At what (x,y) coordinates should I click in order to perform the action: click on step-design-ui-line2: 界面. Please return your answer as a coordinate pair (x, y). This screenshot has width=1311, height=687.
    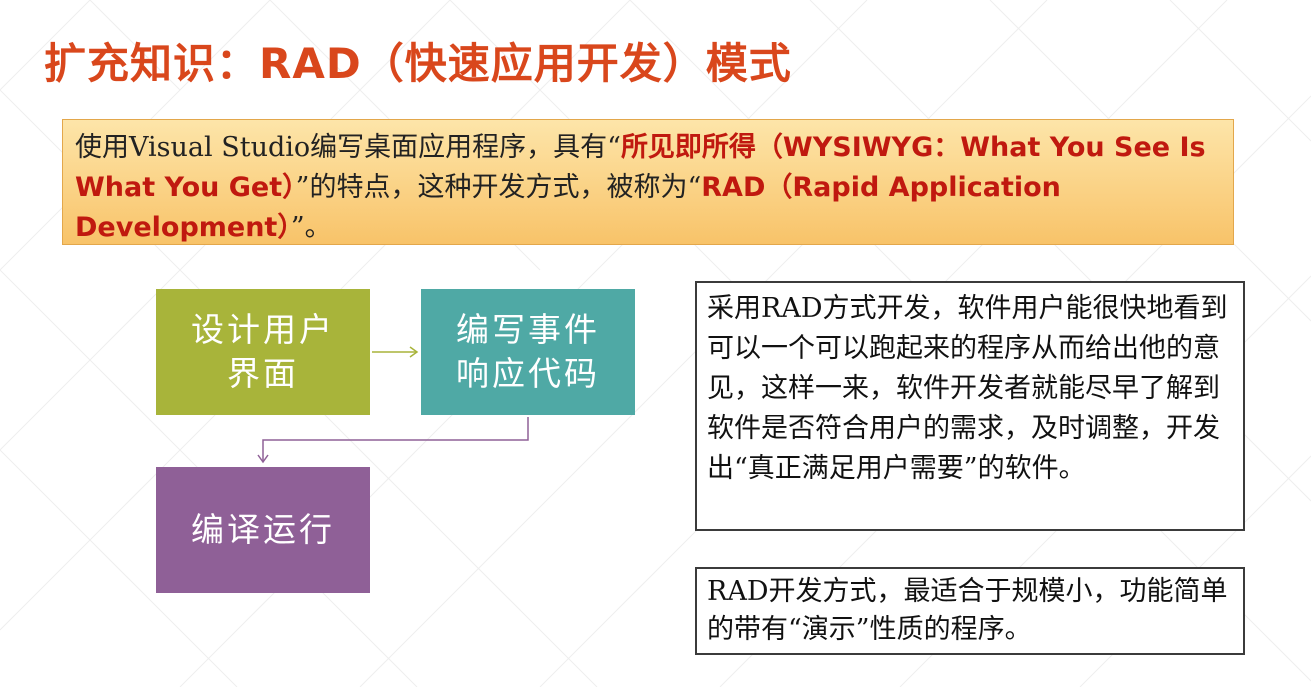
    Looking at the image, I should click on (263, 373).